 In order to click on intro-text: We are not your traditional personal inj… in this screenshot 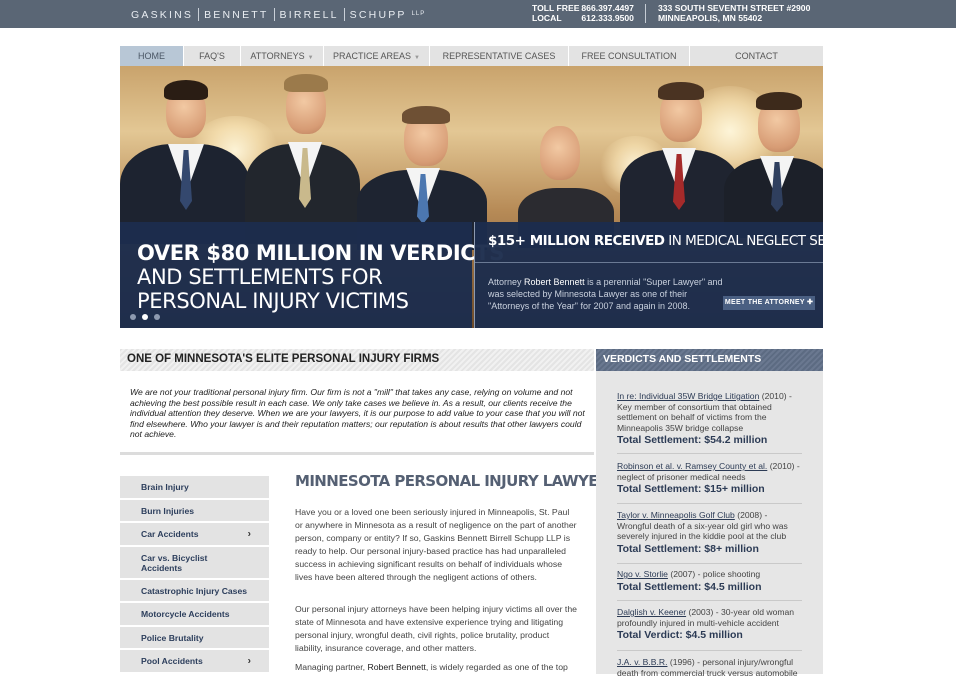, I will do `click(357, 413)`.